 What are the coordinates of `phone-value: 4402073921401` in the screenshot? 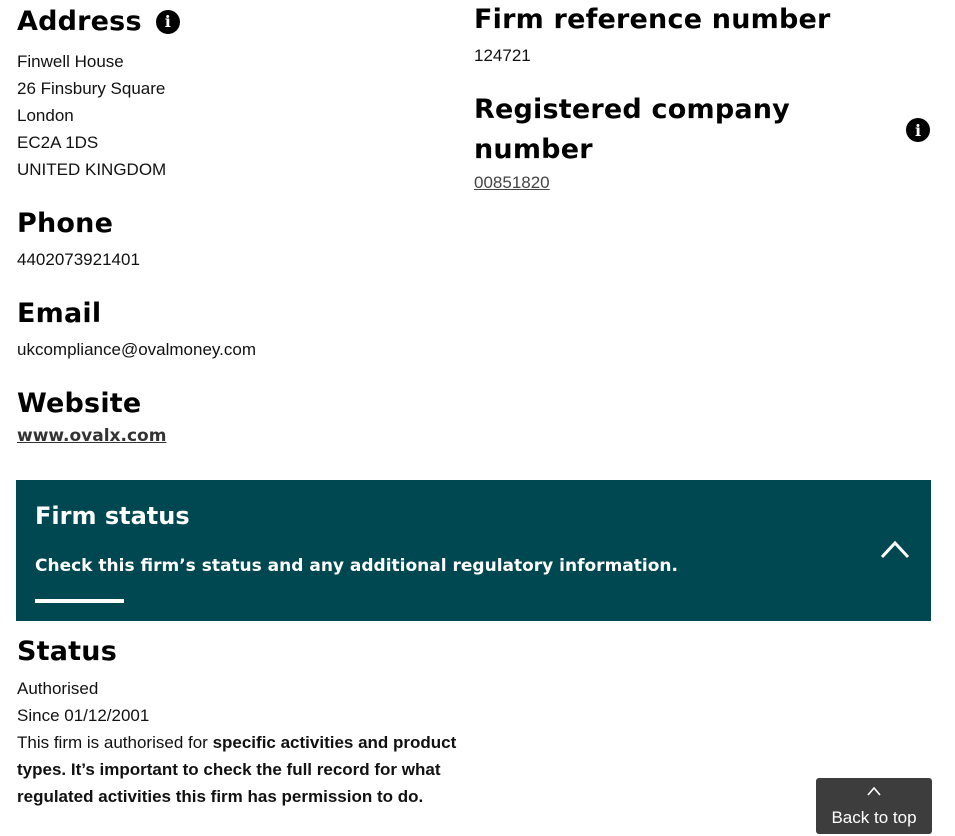 It's located at (78, 259).